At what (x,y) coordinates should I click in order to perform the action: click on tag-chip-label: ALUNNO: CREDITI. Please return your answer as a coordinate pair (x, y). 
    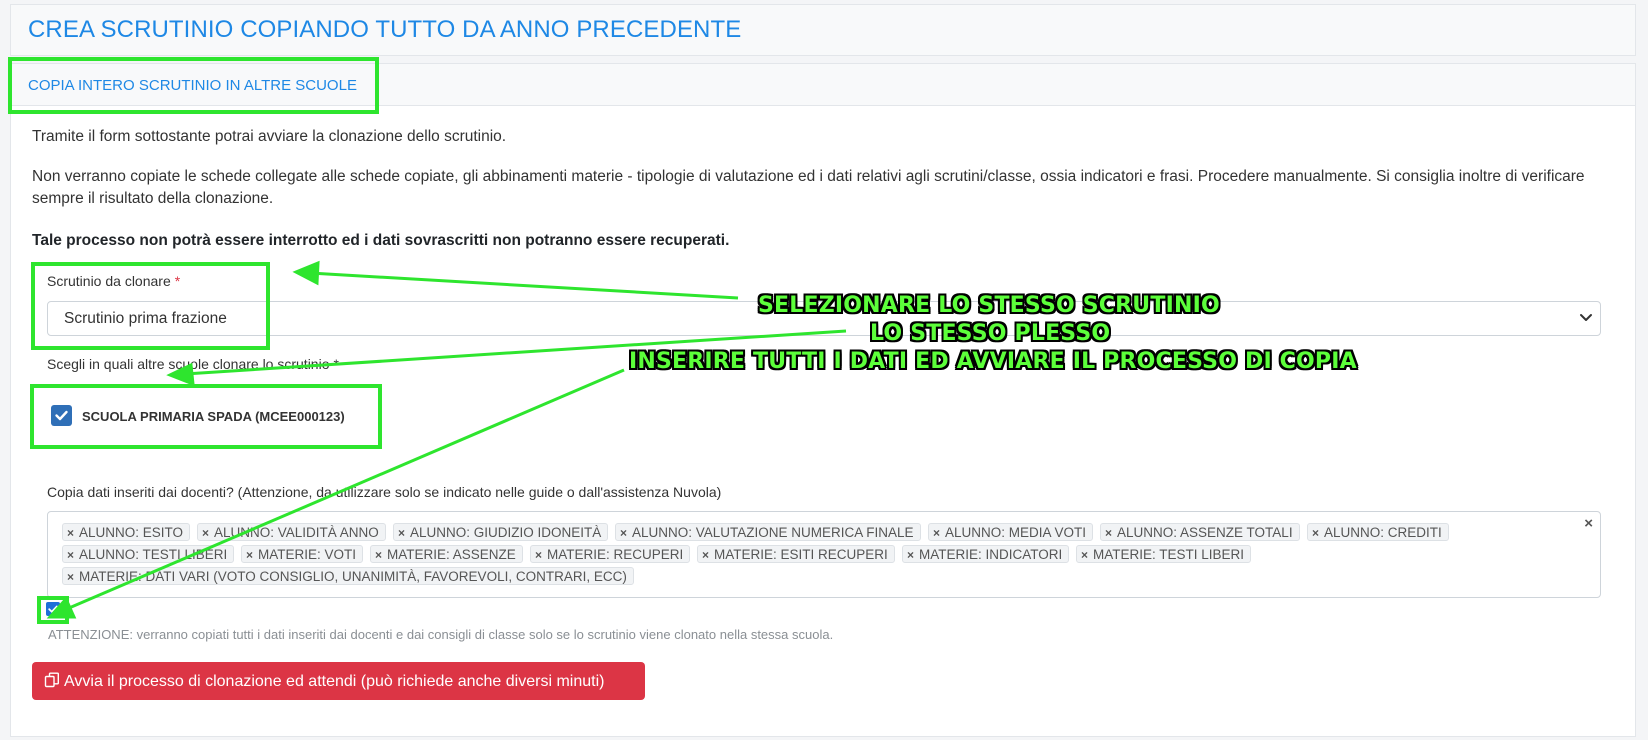
    Looking at the image, I should click on (1383, 532).